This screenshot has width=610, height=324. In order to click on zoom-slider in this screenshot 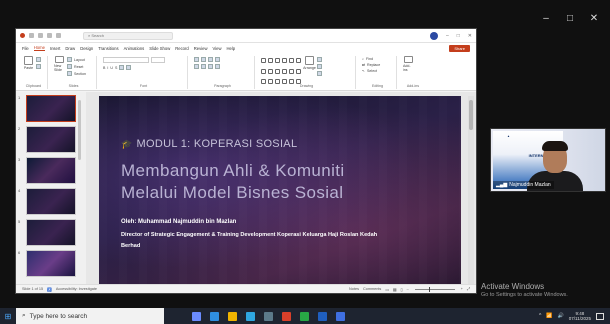, I will do `click(434, 289)`.